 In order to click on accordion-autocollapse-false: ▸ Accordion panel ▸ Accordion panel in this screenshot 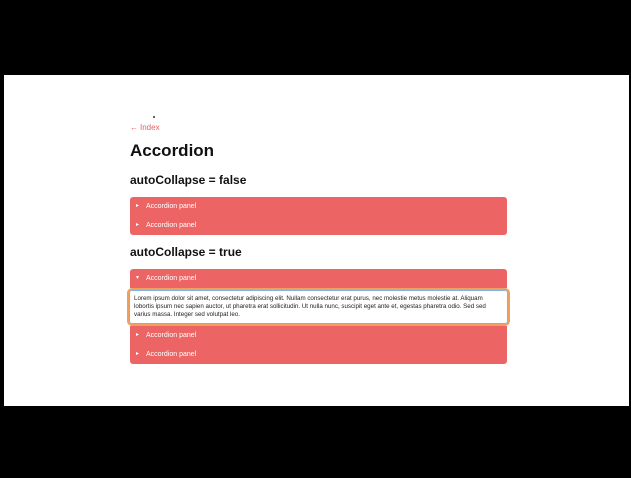, I will do `click(318, 216)`.